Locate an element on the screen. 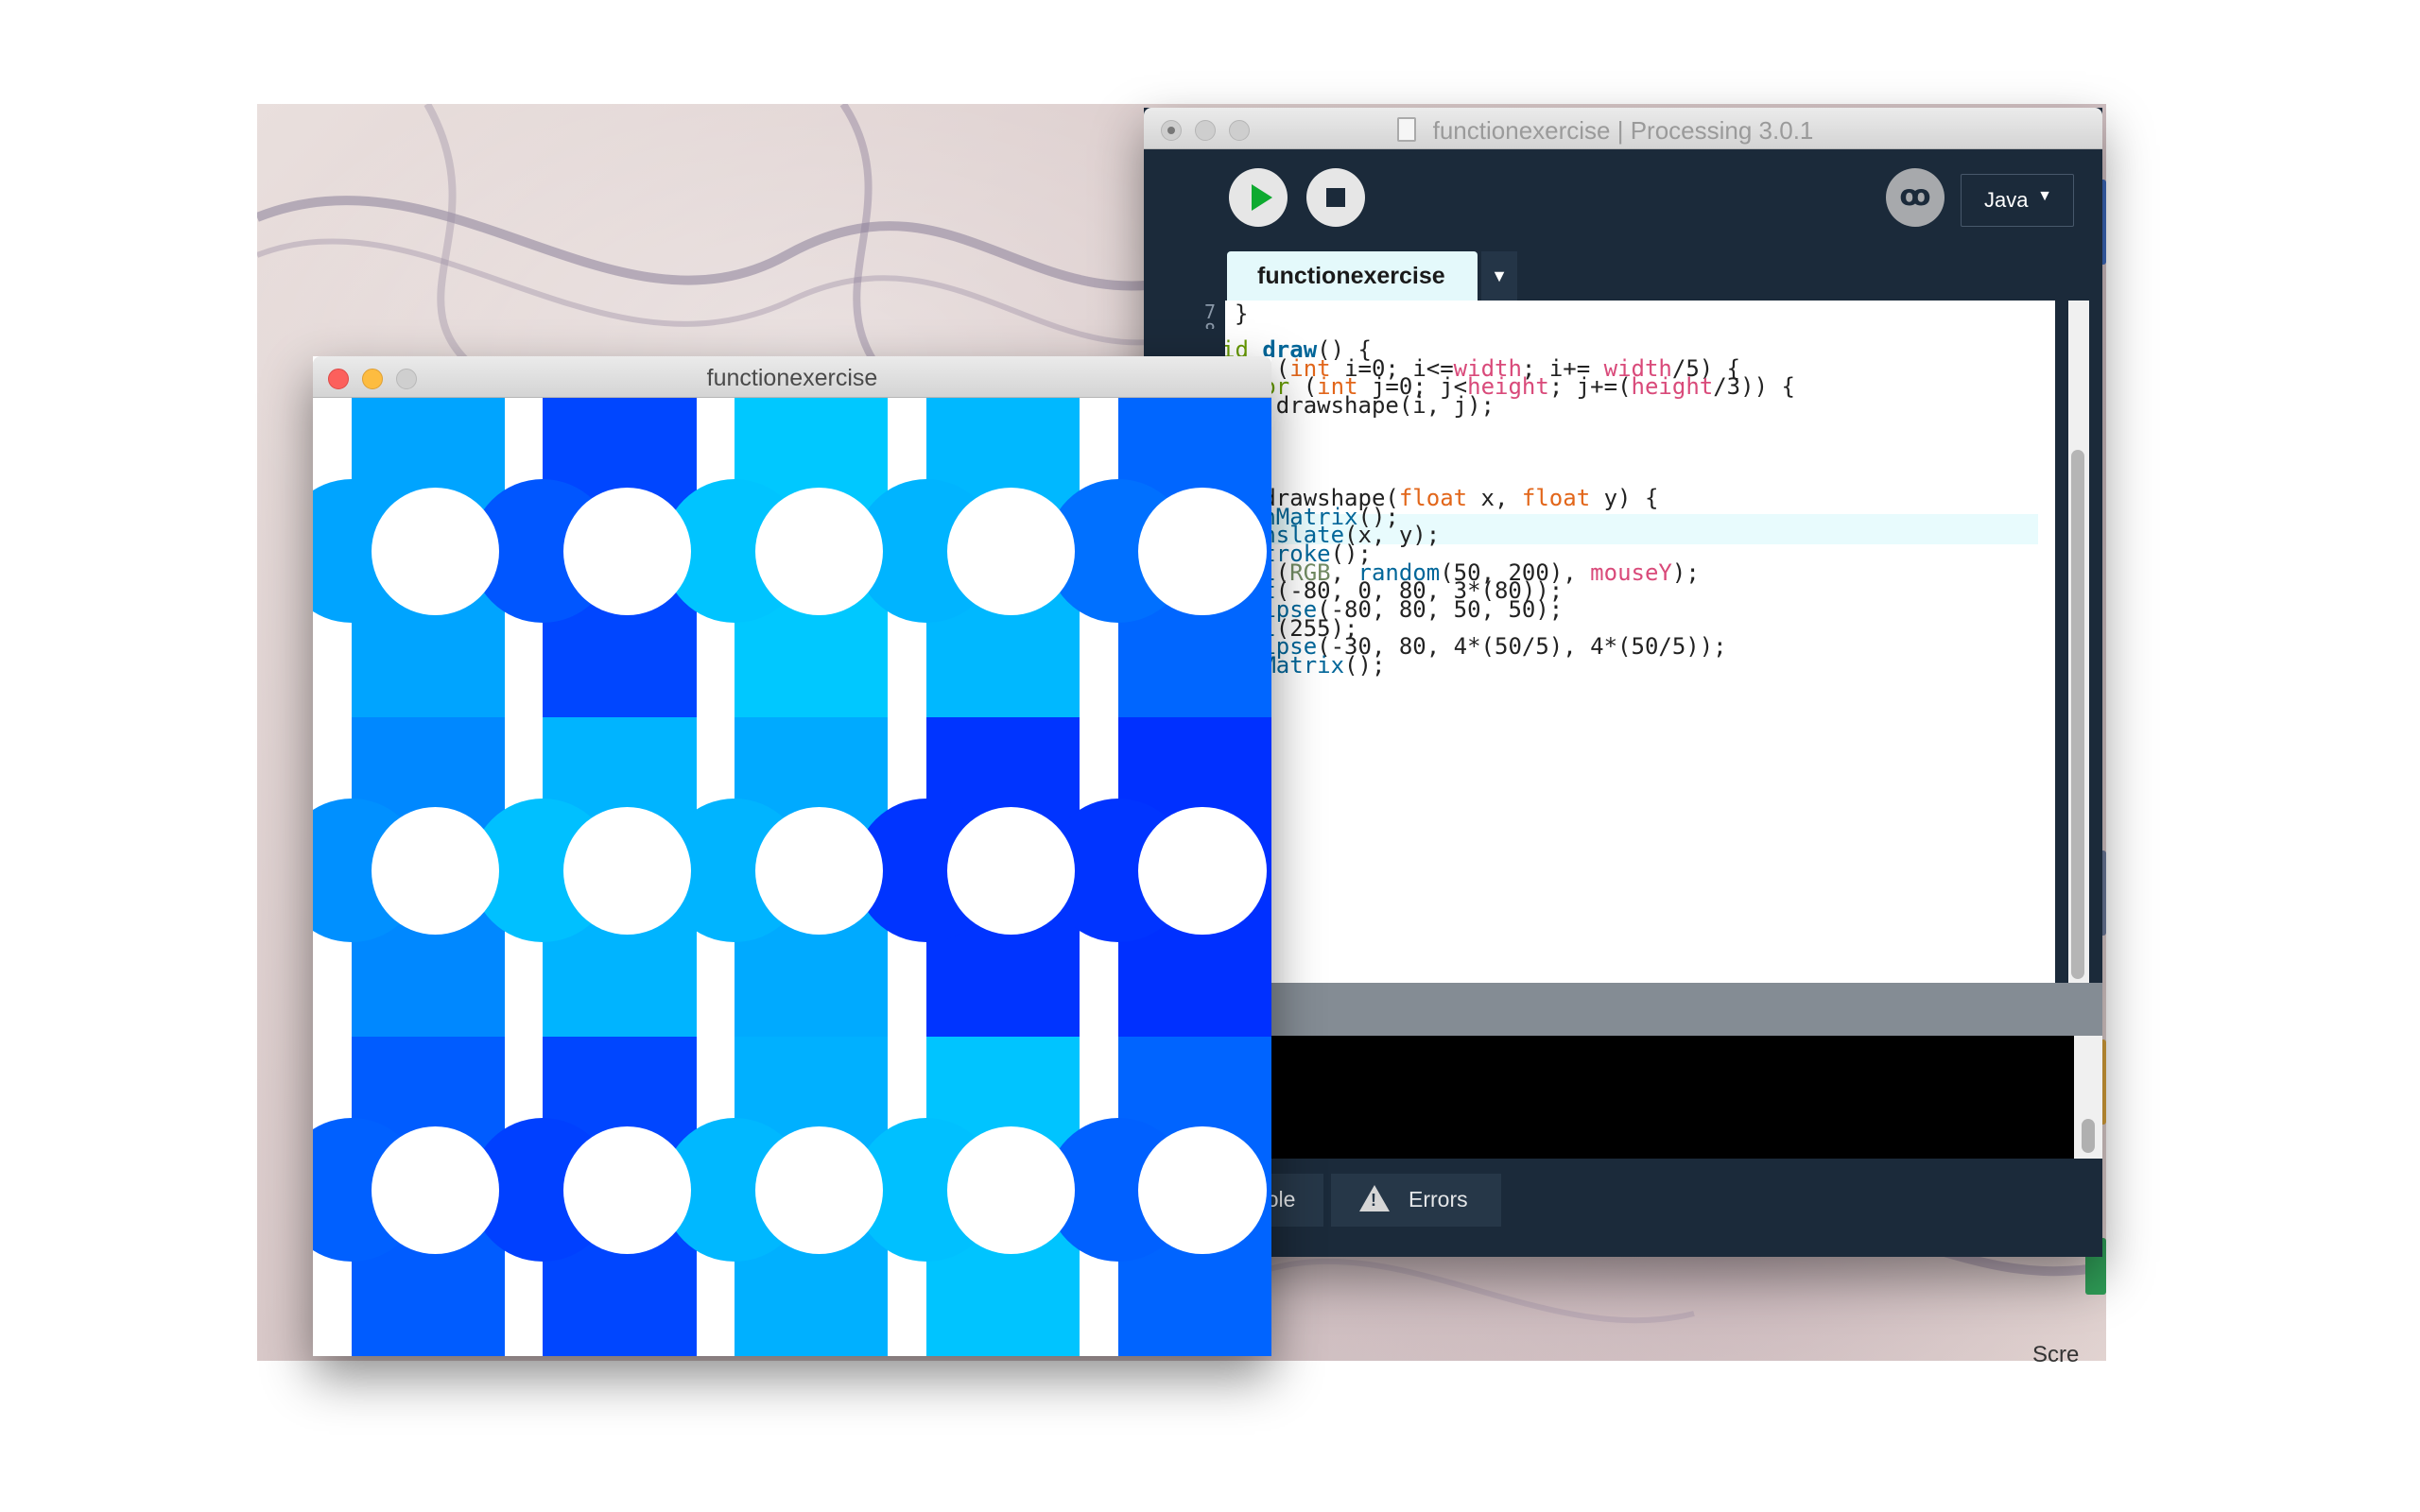 The height and width of the screenshot is (1512, 2420). stop-icon is located at coordinates (1335, 197).